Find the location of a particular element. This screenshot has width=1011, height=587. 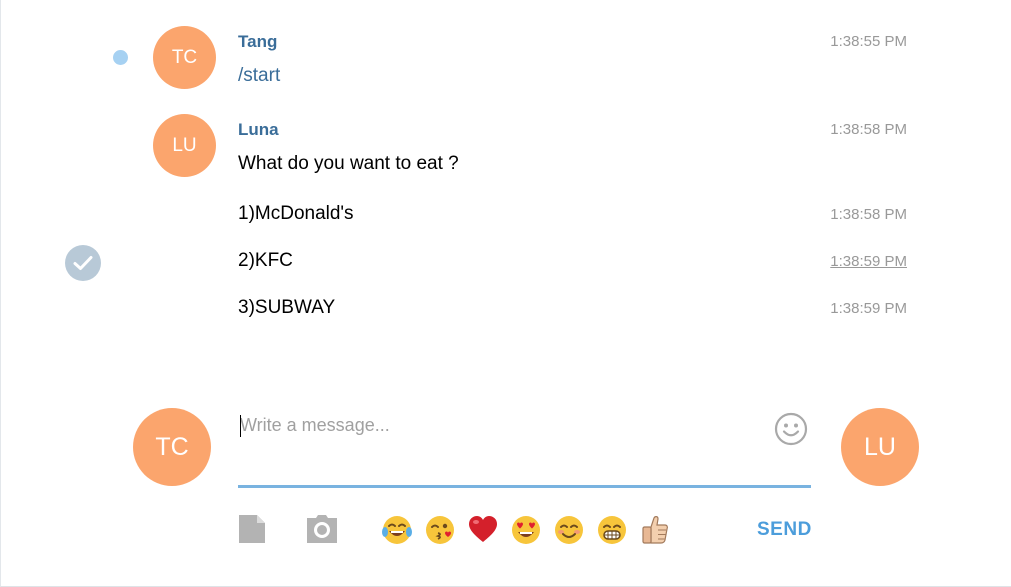

heart-emoji-icon is located at coordinates (483, 530).